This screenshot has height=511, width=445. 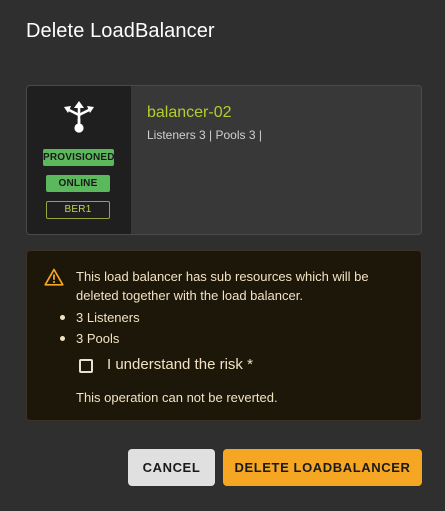 I want to click on list-item-label: 3 Pools, so click(x=98, y=338).